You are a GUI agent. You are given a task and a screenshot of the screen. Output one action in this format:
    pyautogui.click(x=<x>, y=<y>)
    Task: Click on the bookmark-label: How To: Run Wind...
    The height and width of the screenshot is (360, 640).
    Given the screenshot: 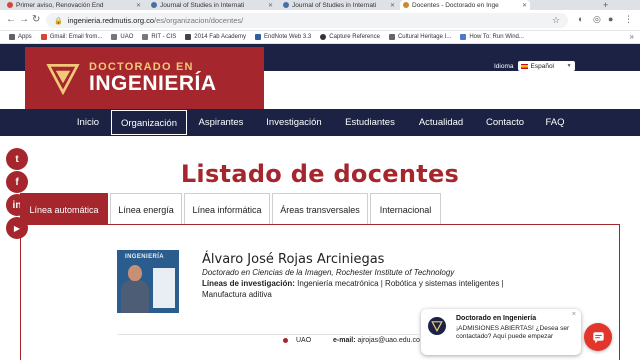 What is the action you would take?
    pyautogui.click(x=496, y=37)
    